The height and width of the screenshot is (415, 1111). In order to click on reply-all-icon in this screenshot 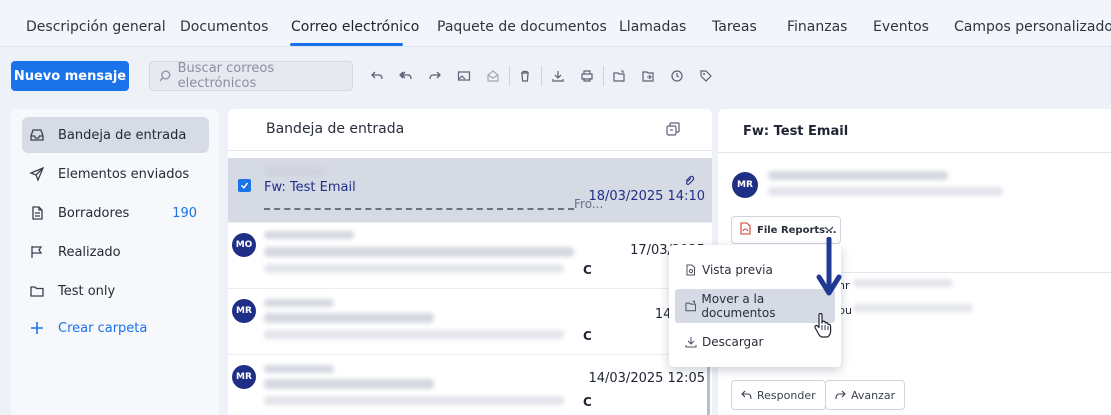, I will do `click(406, 76)`.